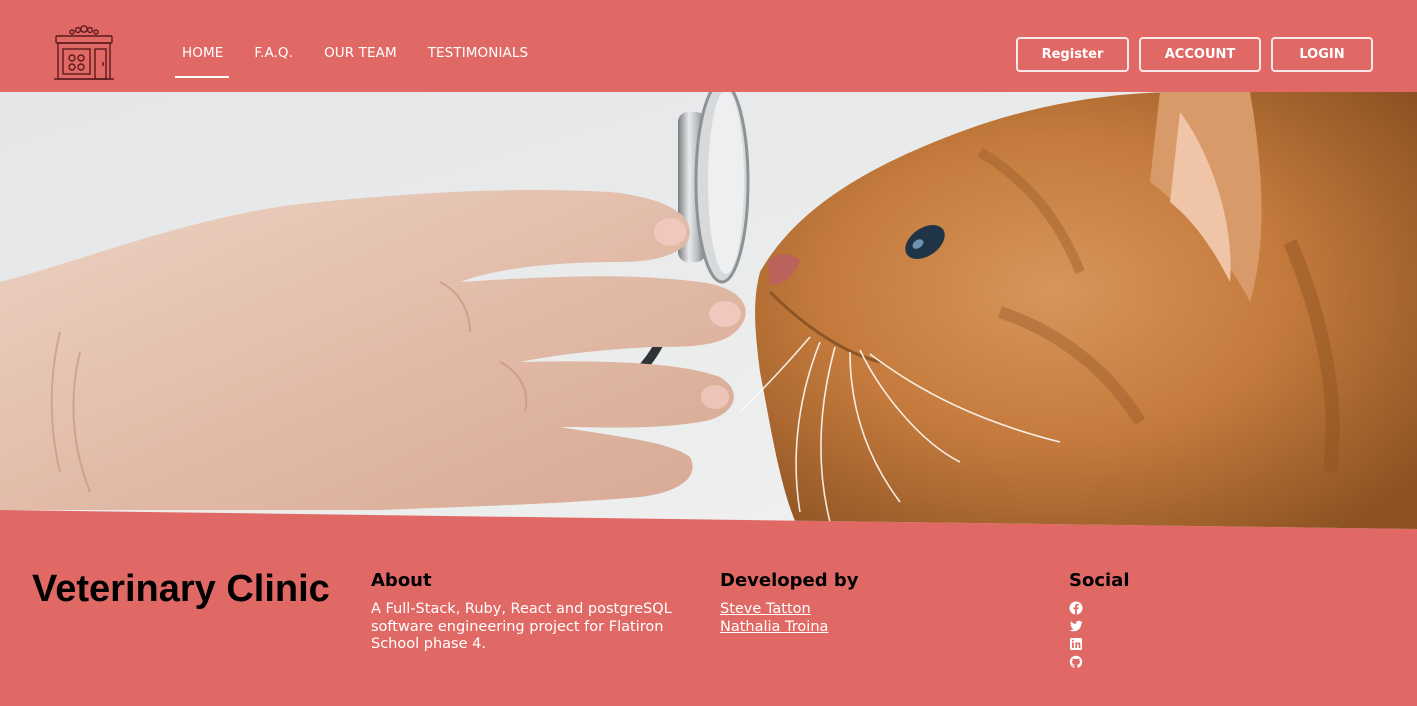 Image resolution: width=1417 pixels, height=706 pixels. Describe the element at coordinates (1322, 54) in the screenshot. I see `login-button: LOGIN` at that location.